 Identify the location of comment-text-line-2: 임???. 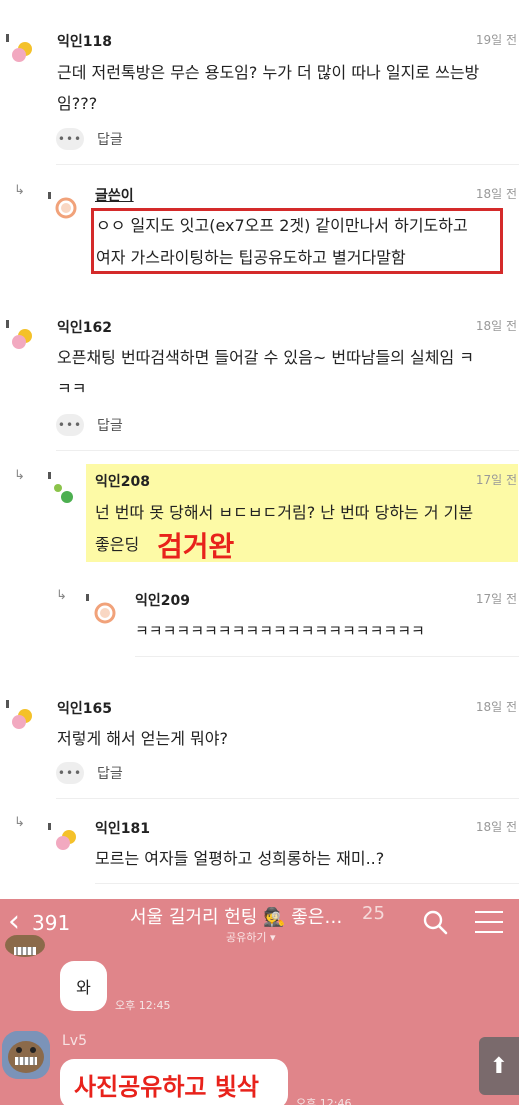
(77, 103).